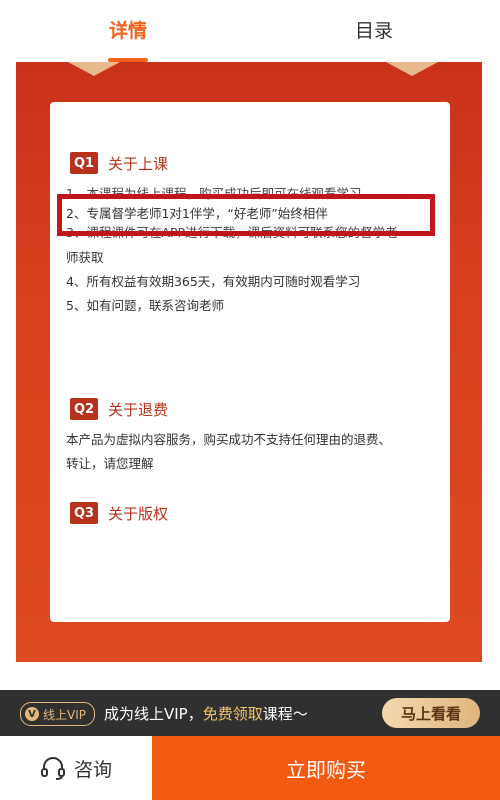 The height and width of the screenshot is (800, 500). I want to click on decor-triangle-right, so click(412, 69).